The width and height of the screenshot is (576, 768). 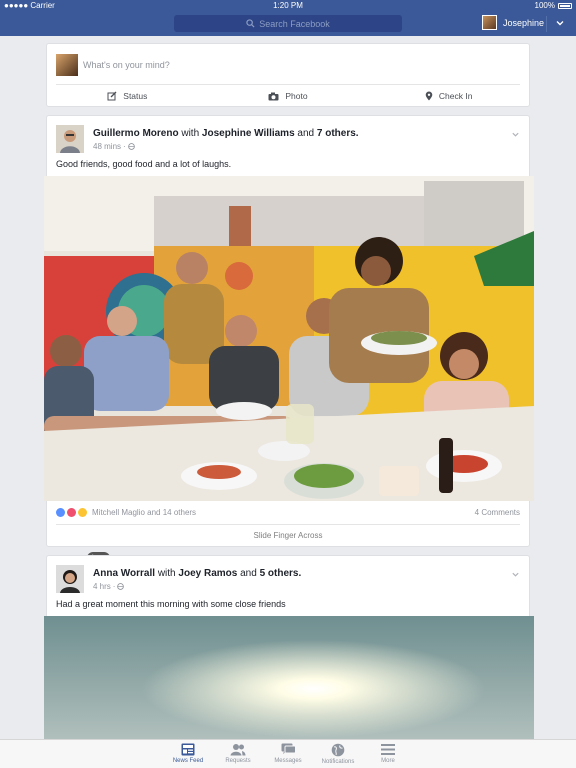 What do you see at coordinates (250, 23) in the screenshot?
I see `search-icon` at bounding box center [250, 23].